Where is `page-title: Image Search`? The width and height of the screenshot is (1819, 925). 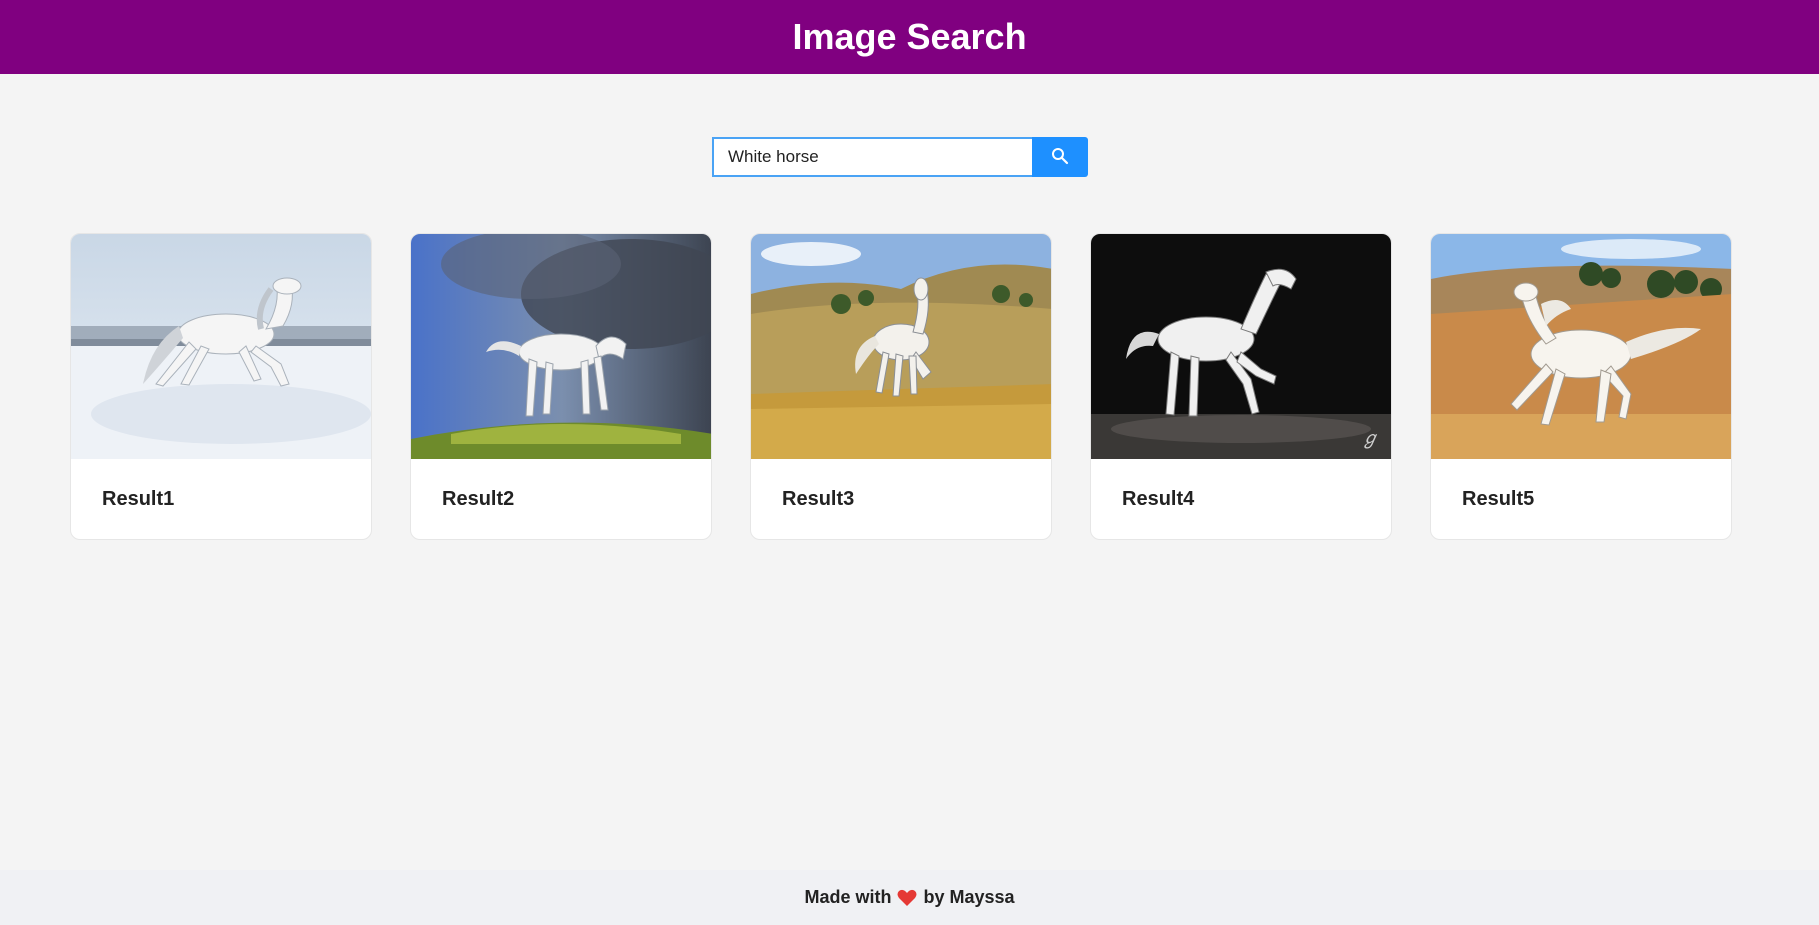
page-title: Image Search is located at coordinates (909, 36).